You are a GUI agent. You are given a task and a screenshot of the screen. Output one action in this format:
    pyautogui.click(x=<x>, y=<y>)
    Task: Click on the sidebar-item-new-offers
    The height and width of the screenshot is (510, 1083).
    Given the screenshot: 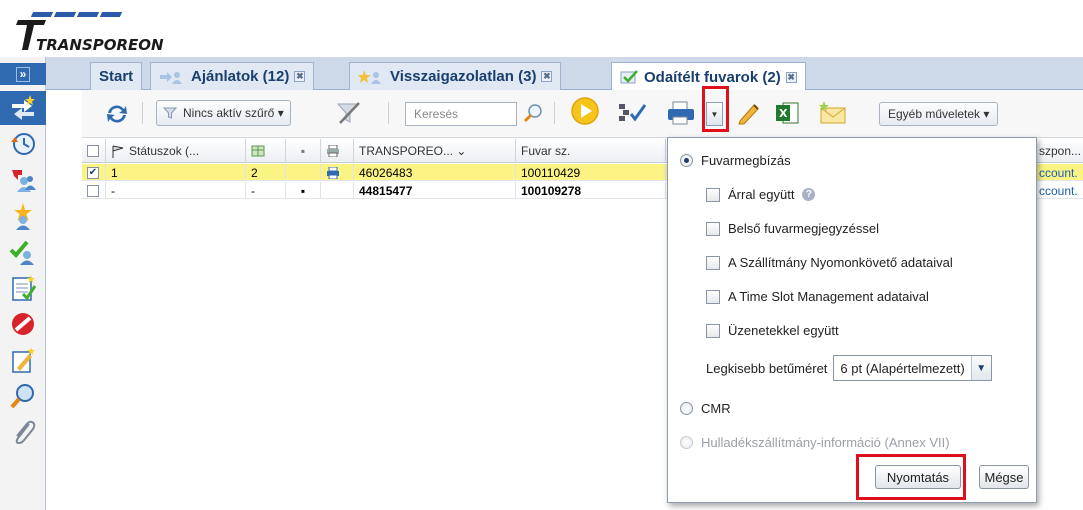 What is the action you would take?
    pyautogui.click(x=23, y=216)
    